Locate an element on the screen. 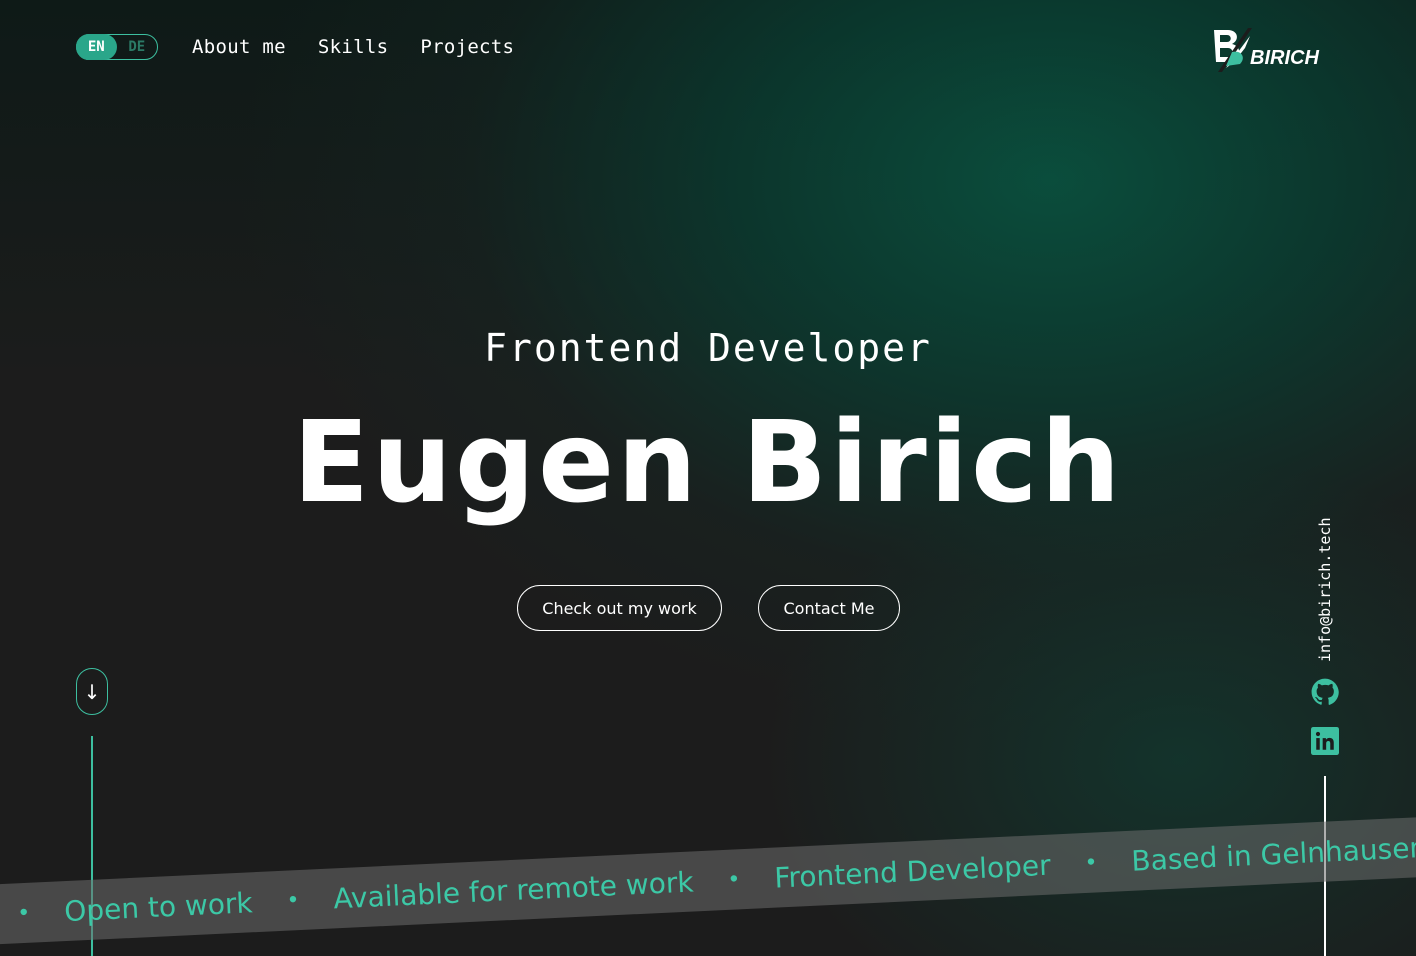 The width and height of the screenshot is (1416, 956). hero-title: Eugen Birich is located at coordinates (708, 463).